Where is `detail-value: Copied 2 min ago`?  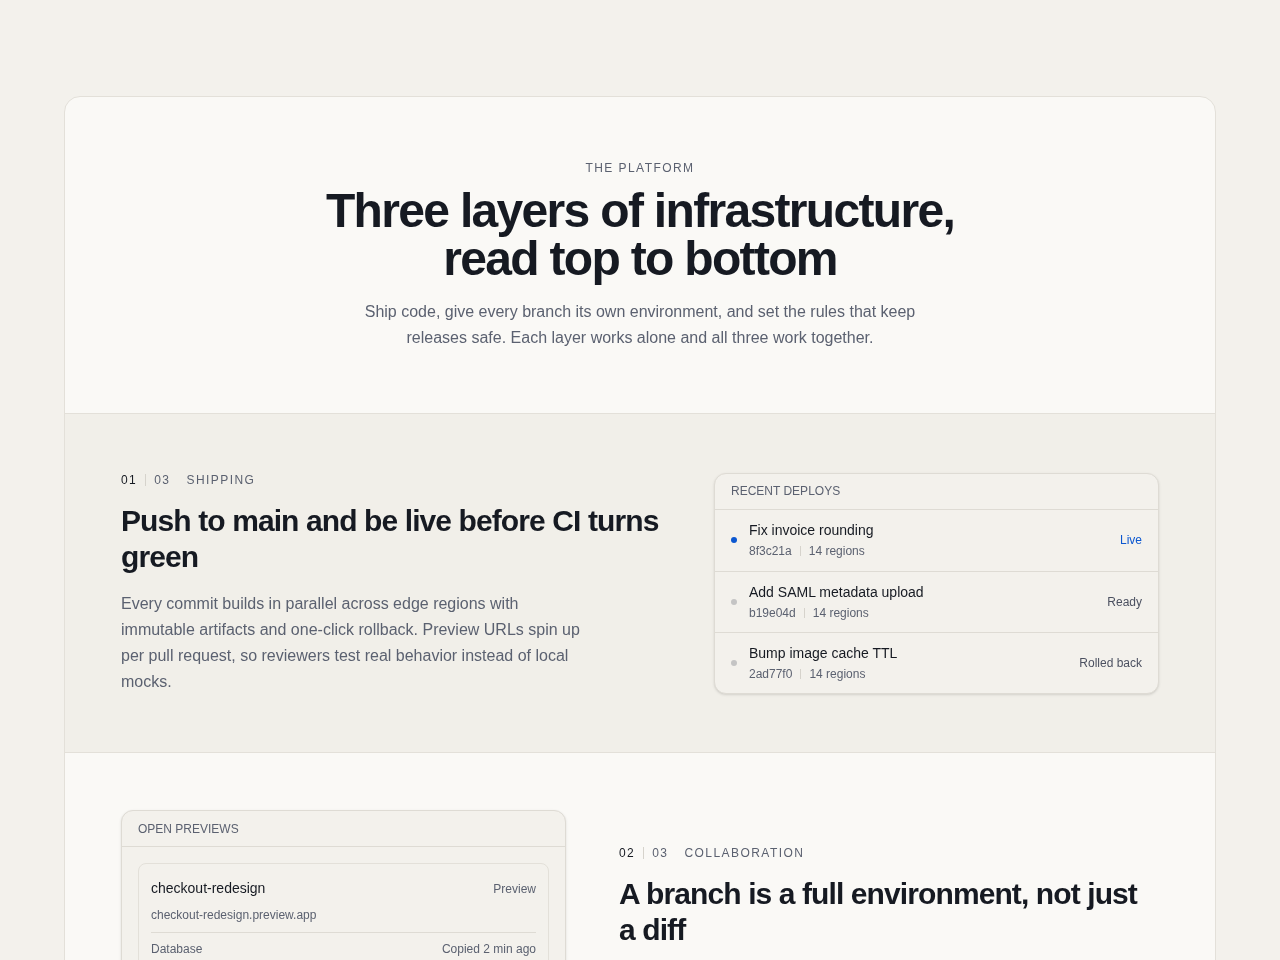 detail-value: Copied 2 min ago is located at coordinates (488, 949).